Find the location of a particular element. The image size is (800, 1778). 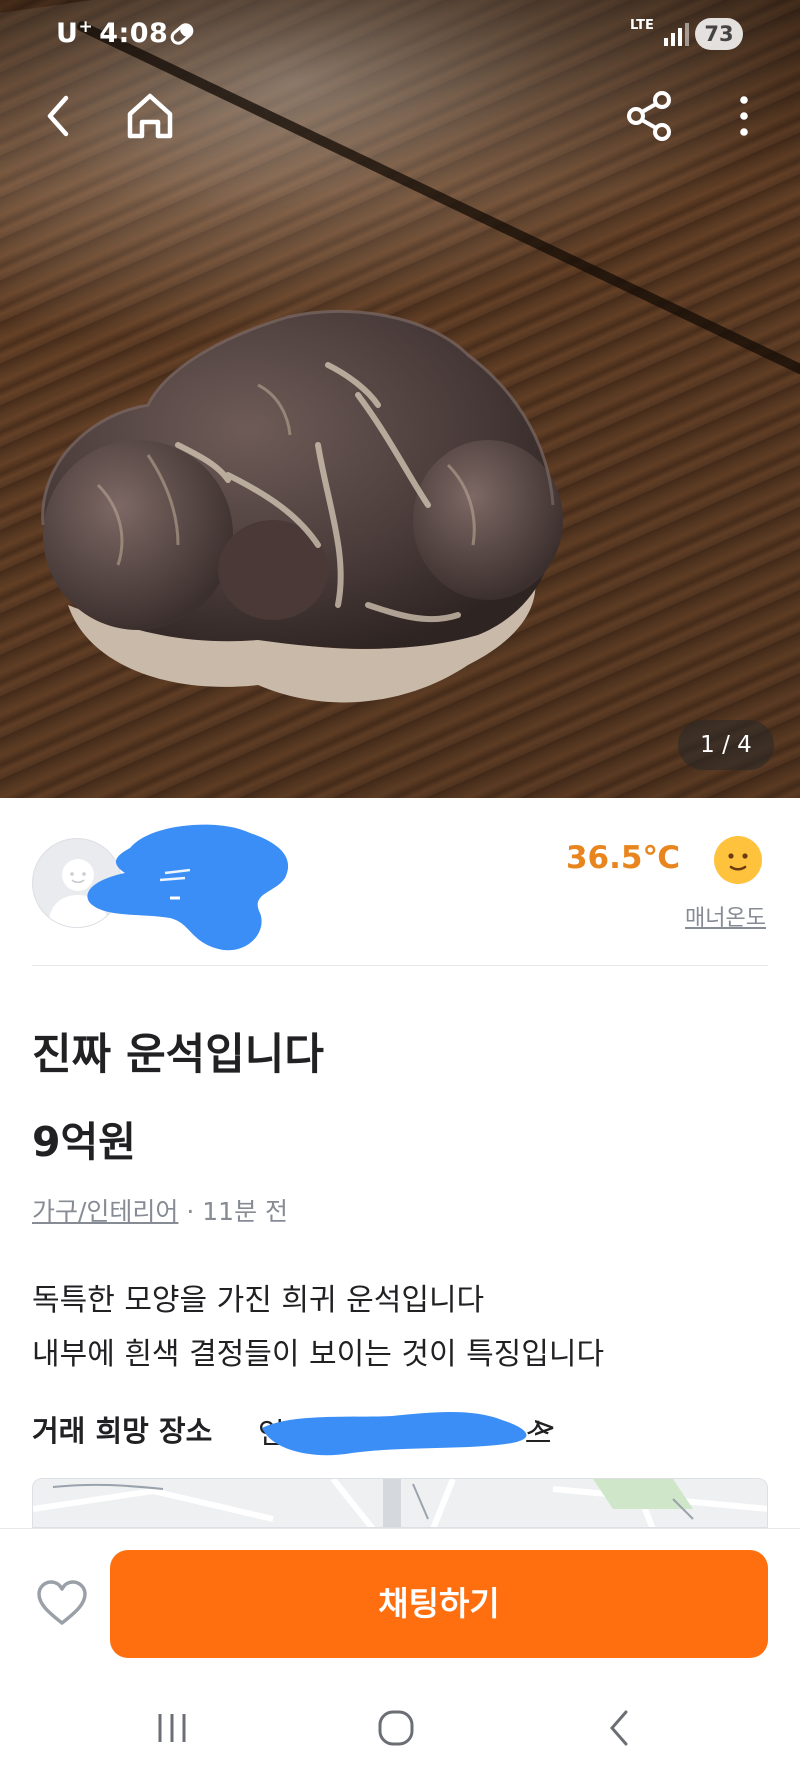

trade-location-row: 거래 희망 장소 인스 > is located at coordinates (402, 1433).